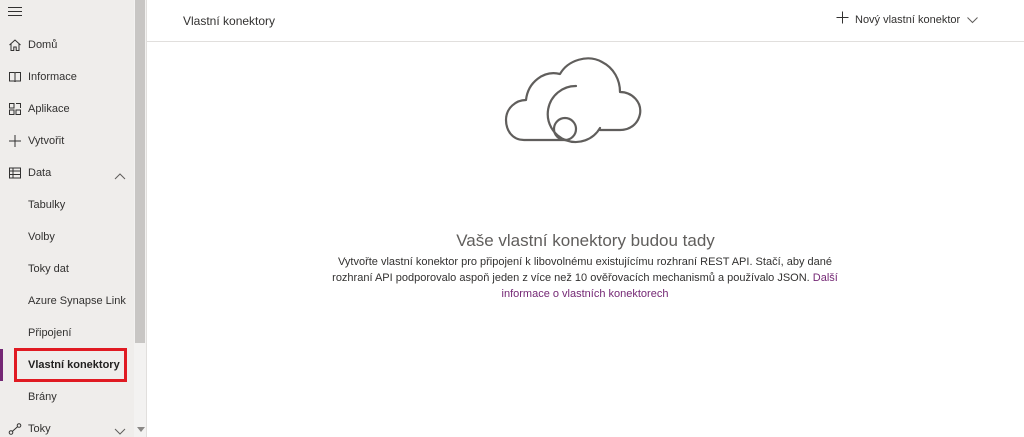 This screenshot has height=437, width=1024. Describe the element at coordinates (43, 45) in the screenshot. I see `sidebar-item-label: Domů` at that location.